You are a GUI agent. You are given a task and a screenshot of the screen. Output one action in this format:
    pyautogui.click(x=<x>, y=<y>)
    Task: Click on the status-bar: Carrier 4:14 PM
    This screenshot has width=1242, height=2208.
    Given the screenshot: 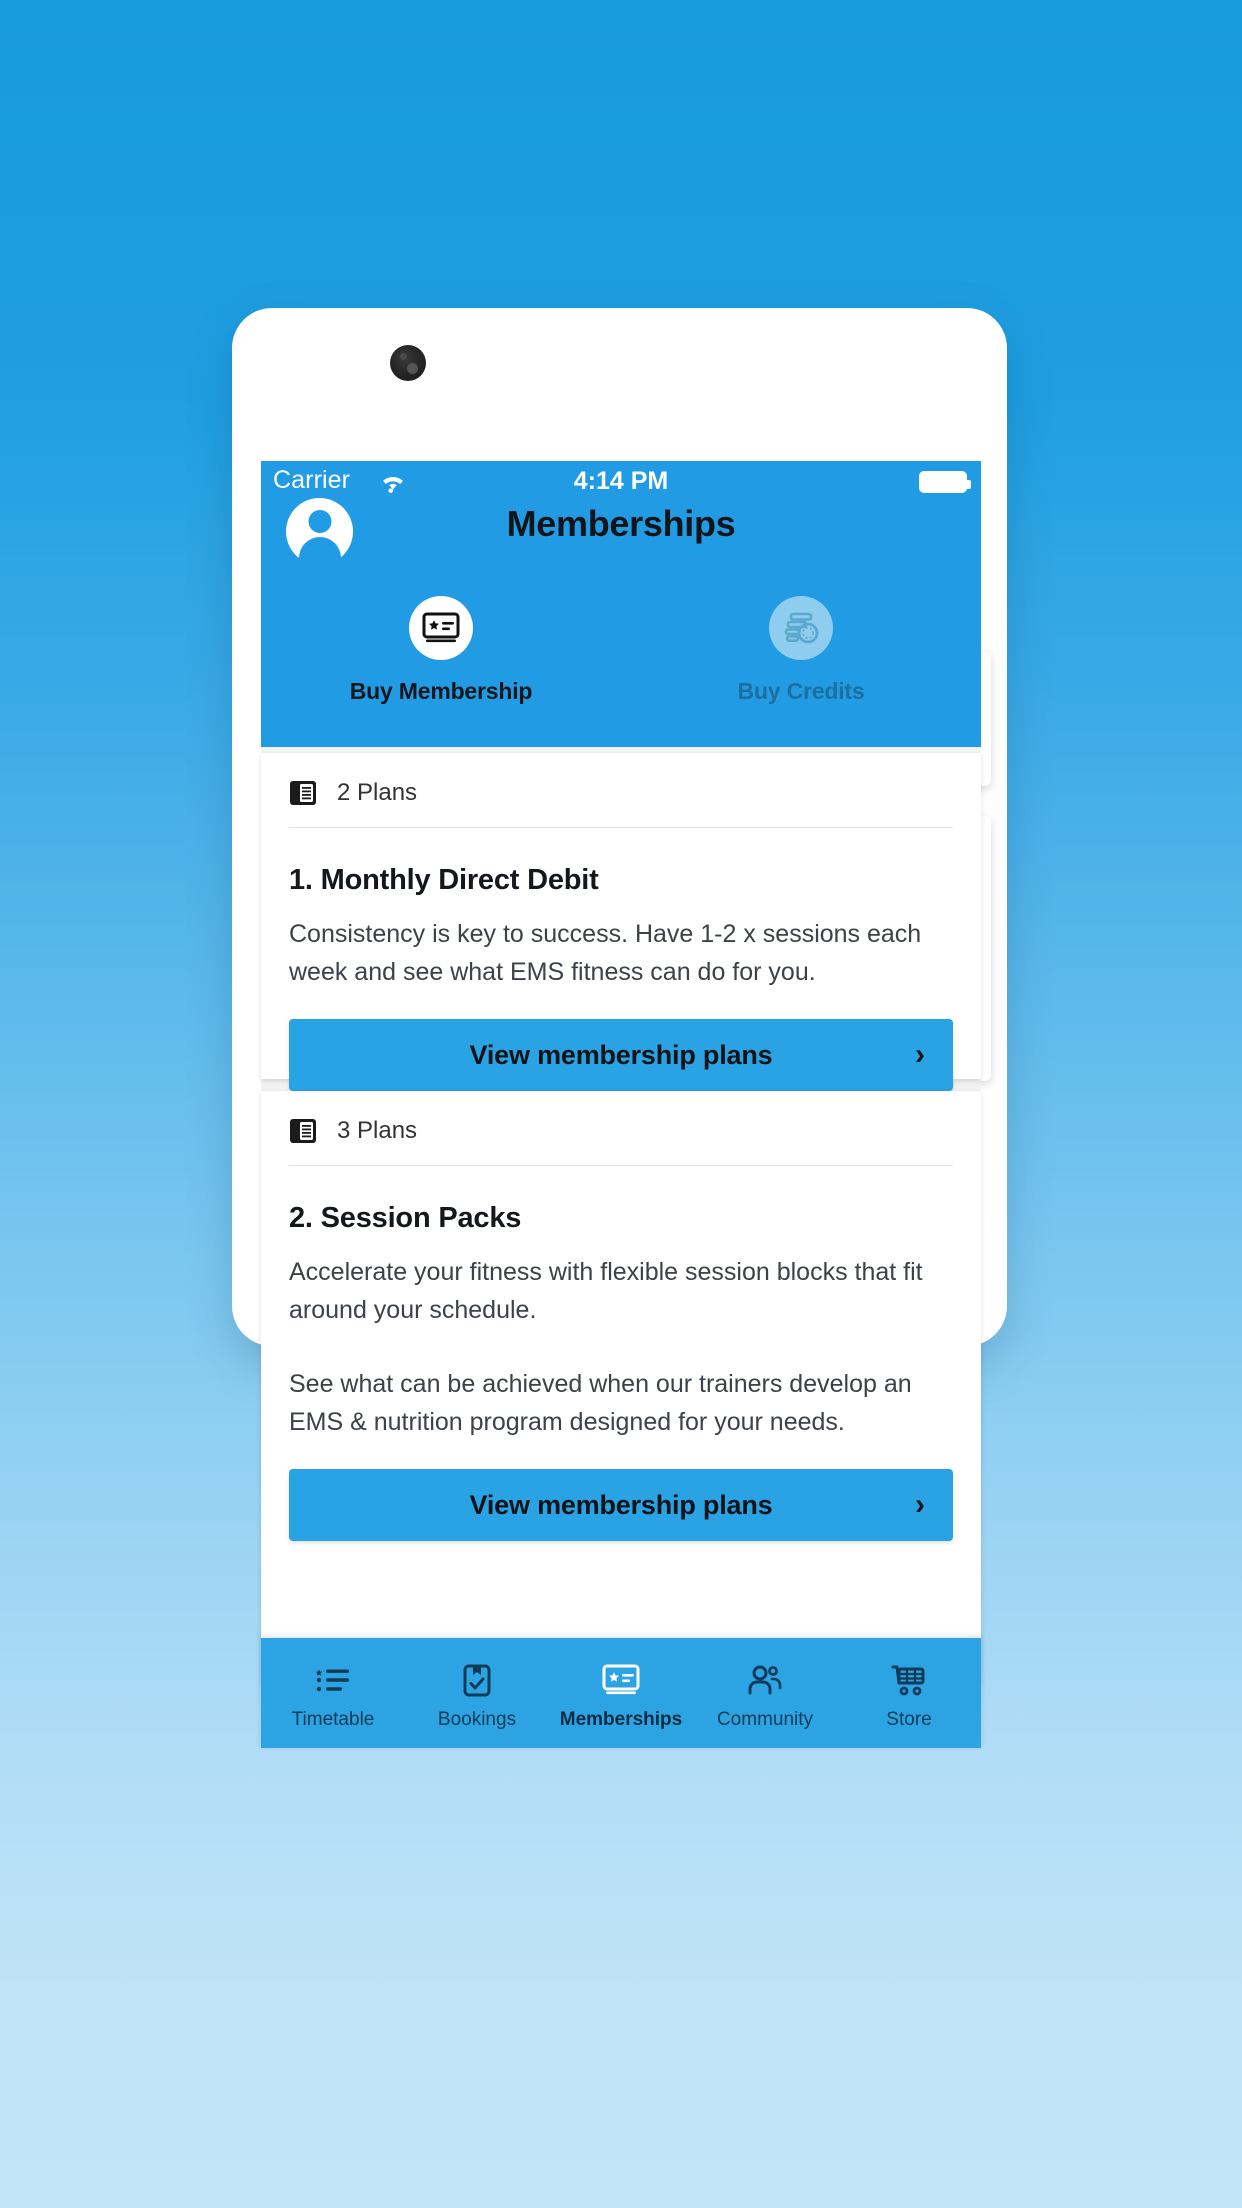 What is the action you would take?
    pyautogui.click(x=621, y=481)
    